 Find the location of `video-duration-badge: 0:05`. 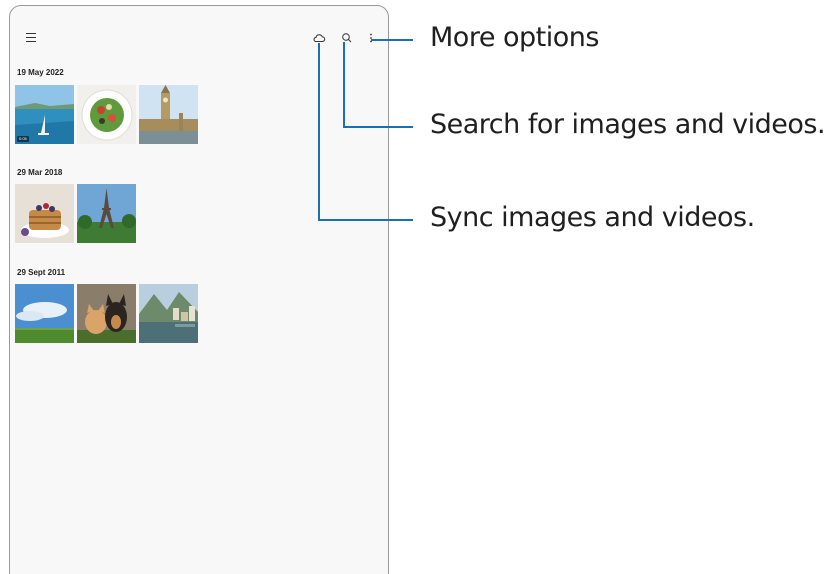

video-duration-badge: 0:05 is located at coordinates (23, 139).